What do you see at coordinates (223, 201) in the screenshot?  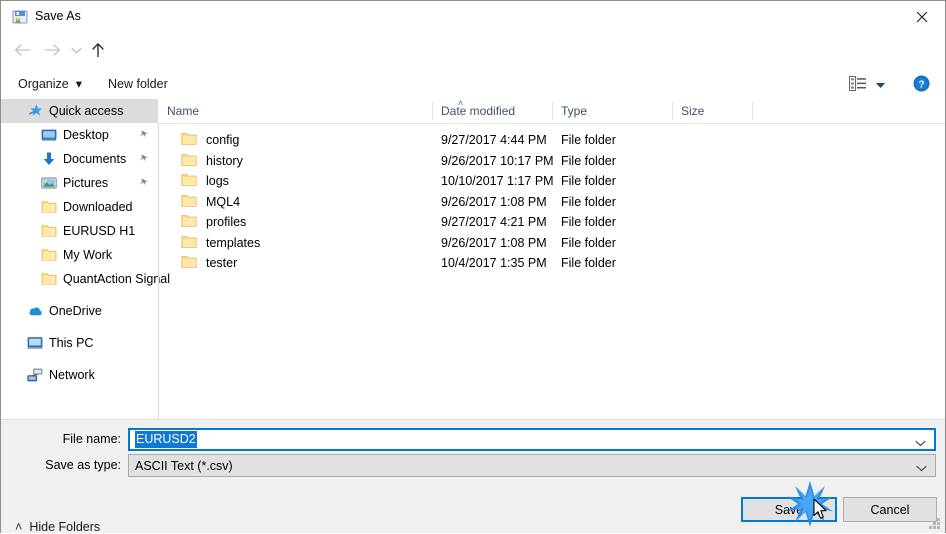 I see `file-name: MQL4` at bounding box center [223, 201].